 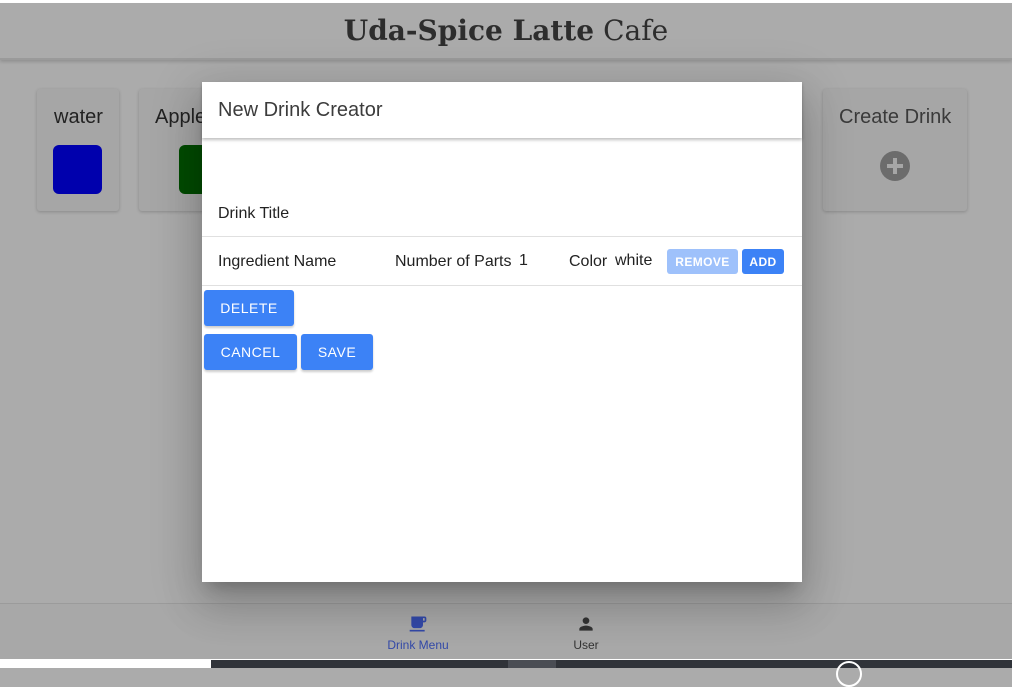 What do you see at coordinates (249, 308) in the screenshot?
I see `delete-button: DELETE` at bounding box center [249, 308].